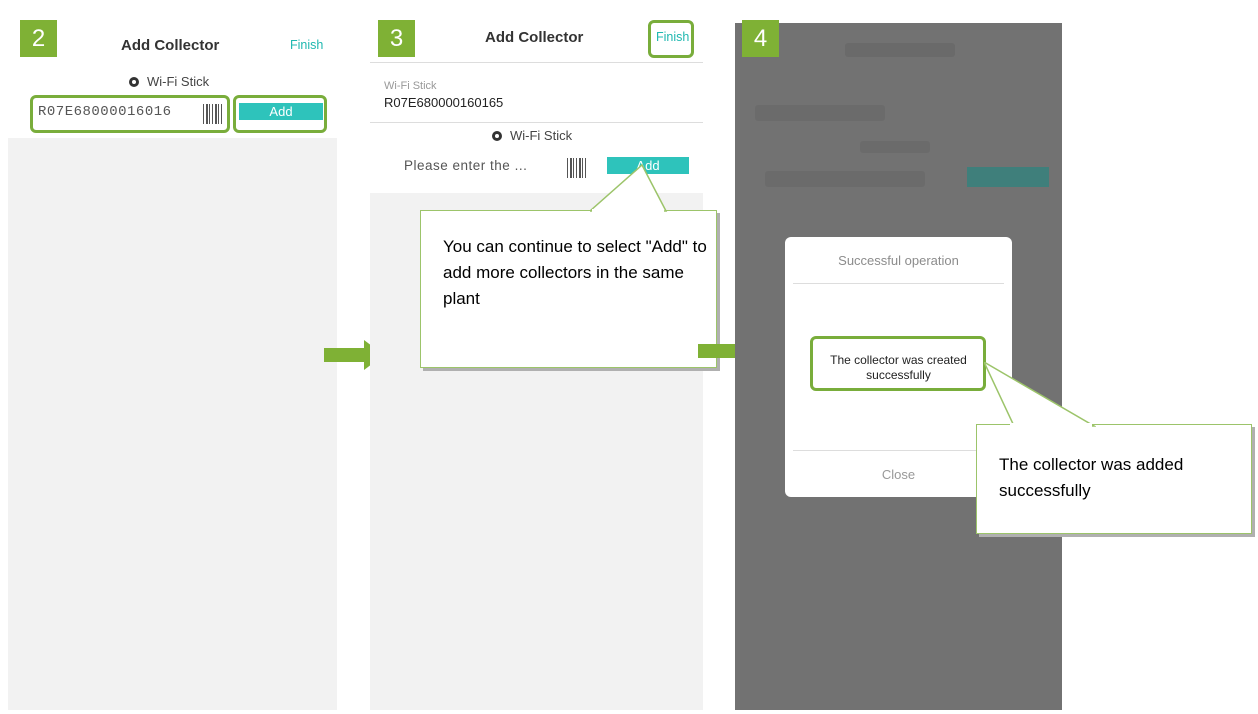  I want to click on step-badge-2: 2, so click(38, 38).